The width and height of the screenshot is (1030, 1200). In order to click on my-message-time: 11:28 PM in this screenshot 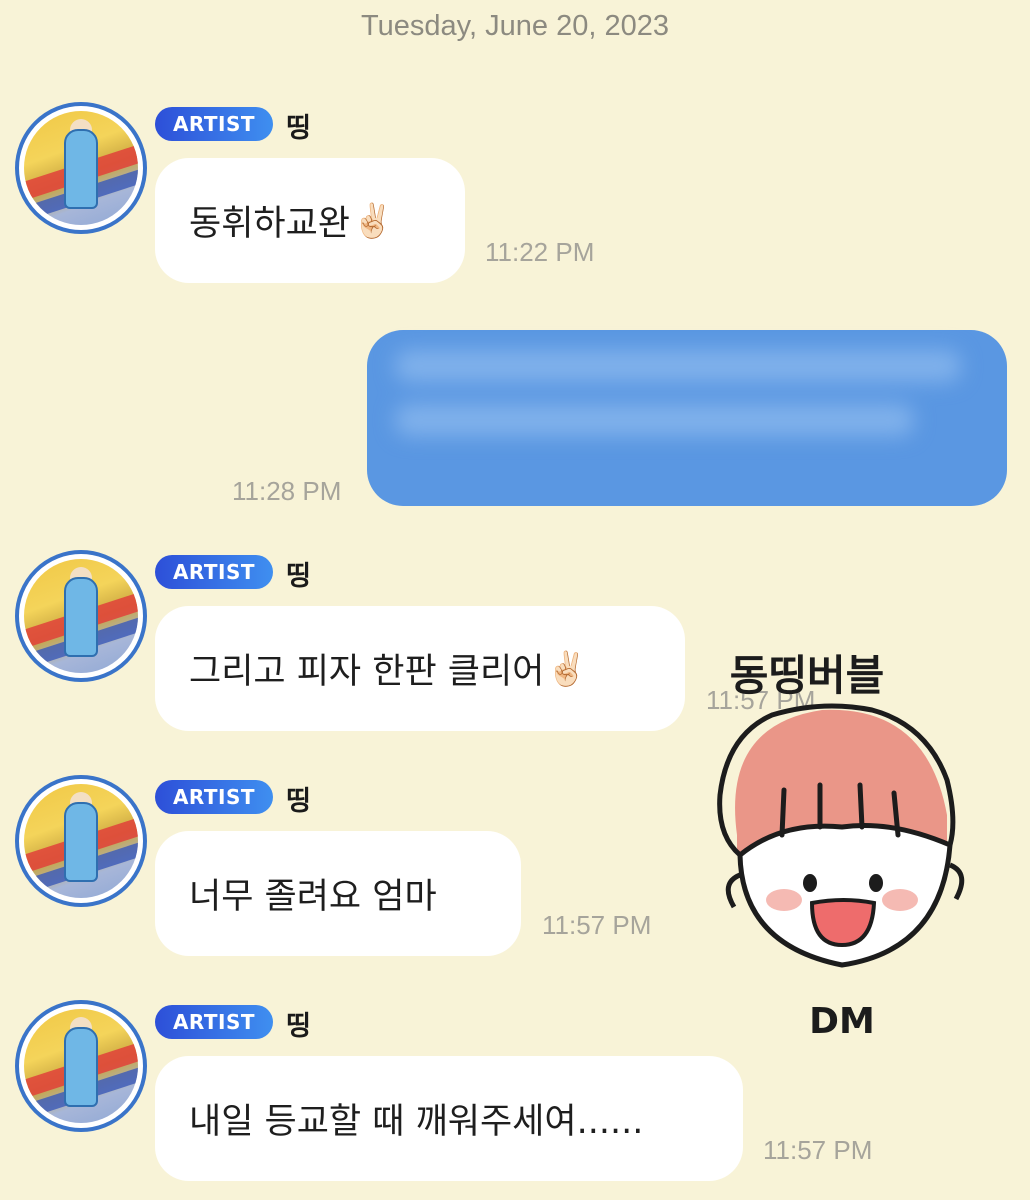, I will do `click(287, 491)`.